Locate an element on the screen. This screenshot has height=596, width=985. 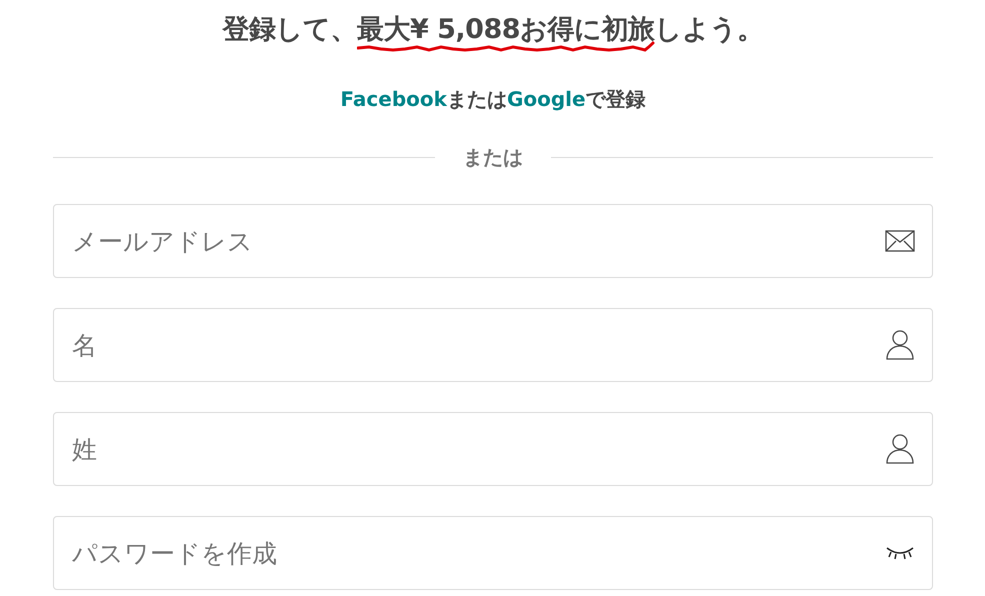
envelope-icon is located at coordinates (900, 241).